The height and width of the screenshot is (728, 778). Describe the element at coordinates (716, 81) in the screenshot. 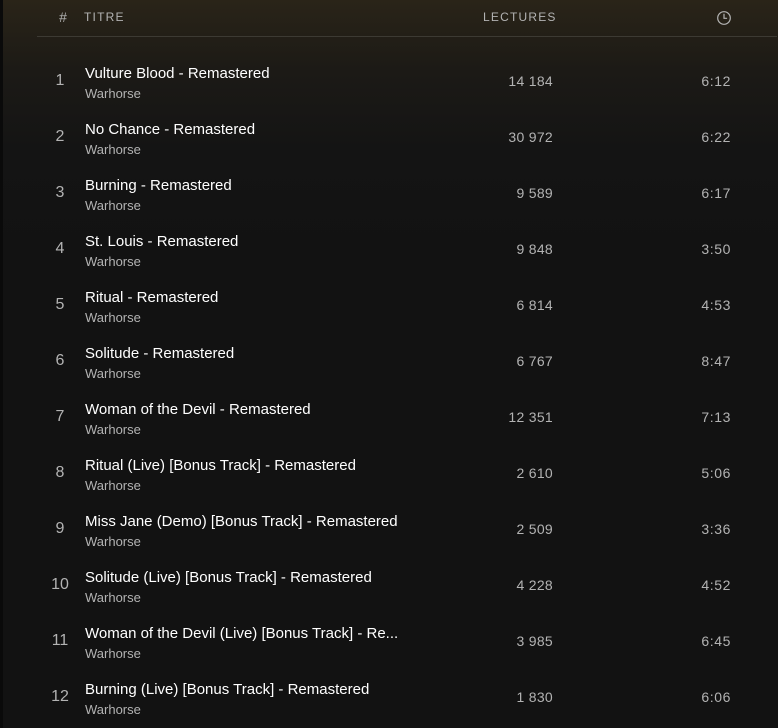

I see `track-duration: 6:12` at that location.